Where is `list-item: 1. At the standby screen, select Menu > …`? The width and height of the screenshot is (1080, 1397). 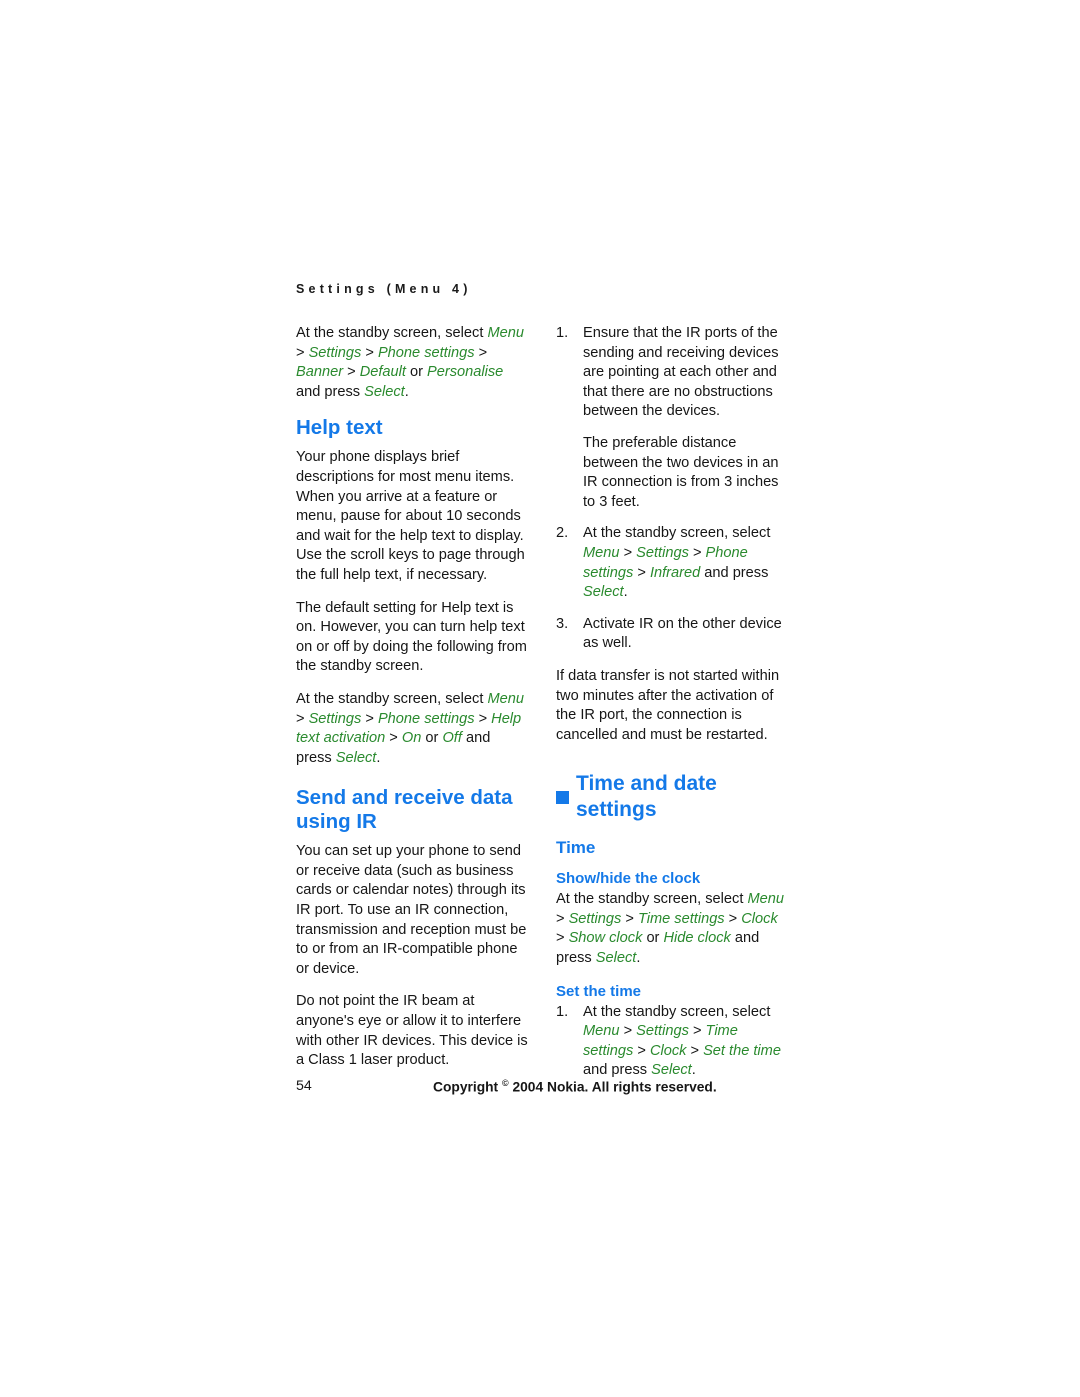
list-item: 1. At the standby screen, select Menu > … is located at coordinates (672, 1042).